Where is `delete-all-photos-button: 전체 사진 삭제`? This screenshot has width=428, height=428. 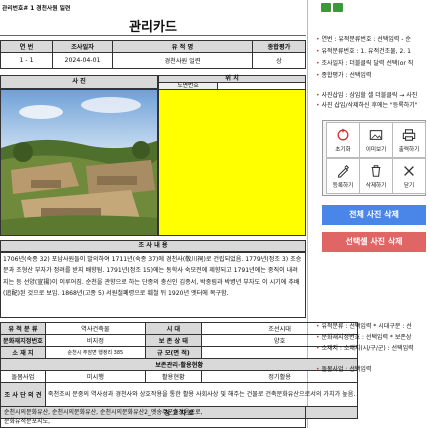 delete-all-photos-button: 전체 사진 삭제 is located at coordinates (374, 215).